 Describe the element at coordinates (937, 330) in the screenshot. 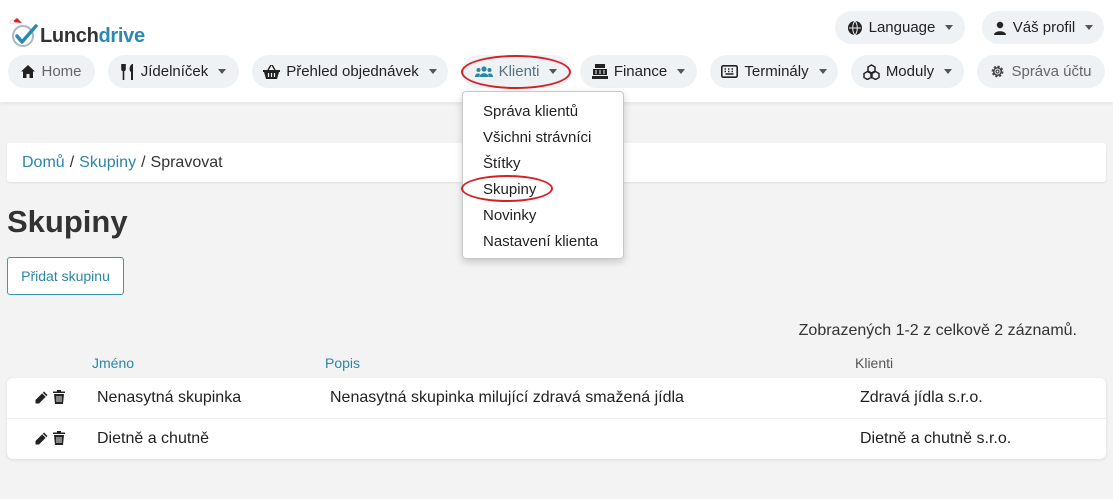

I see `record-count: Zobrazených 1-2 z celkově 2 záznamů.` at that location.